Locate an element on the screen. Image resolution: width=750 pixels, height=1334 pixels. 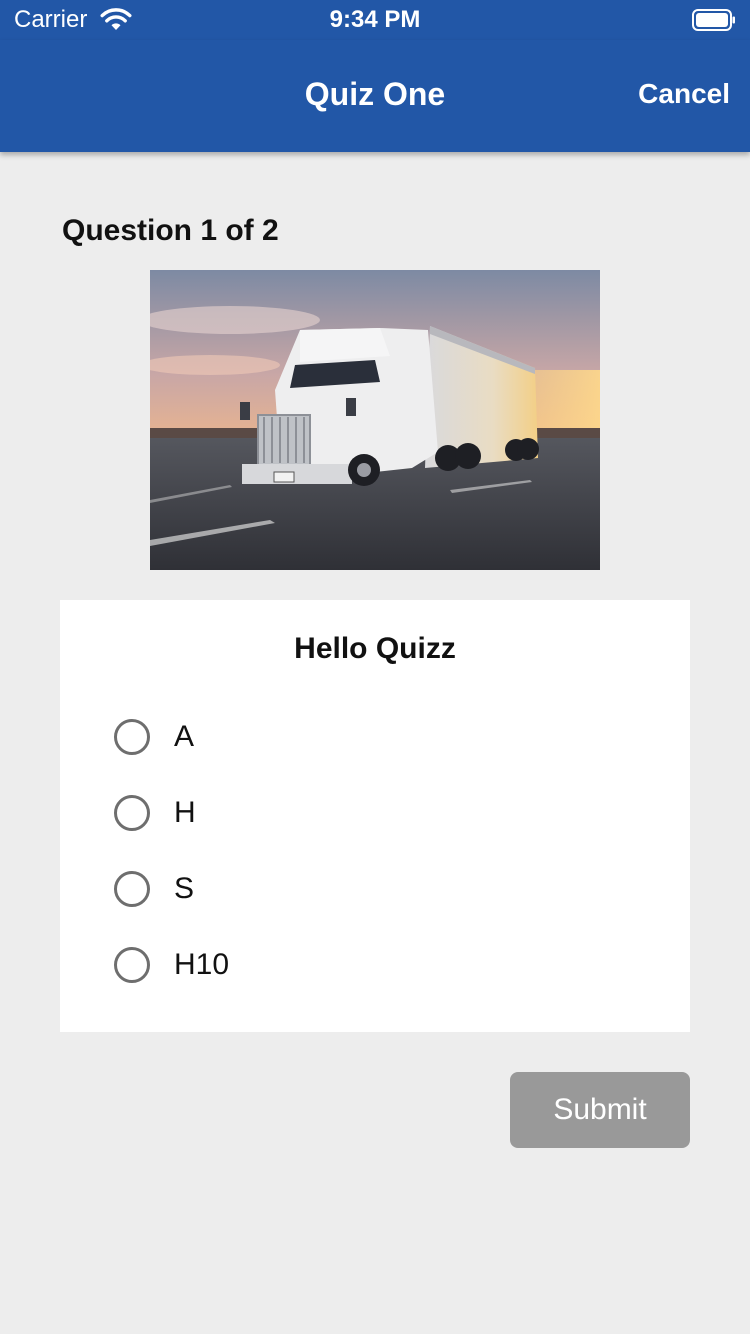
status-time: 9:34 PM is located at coordinates (375, 19).